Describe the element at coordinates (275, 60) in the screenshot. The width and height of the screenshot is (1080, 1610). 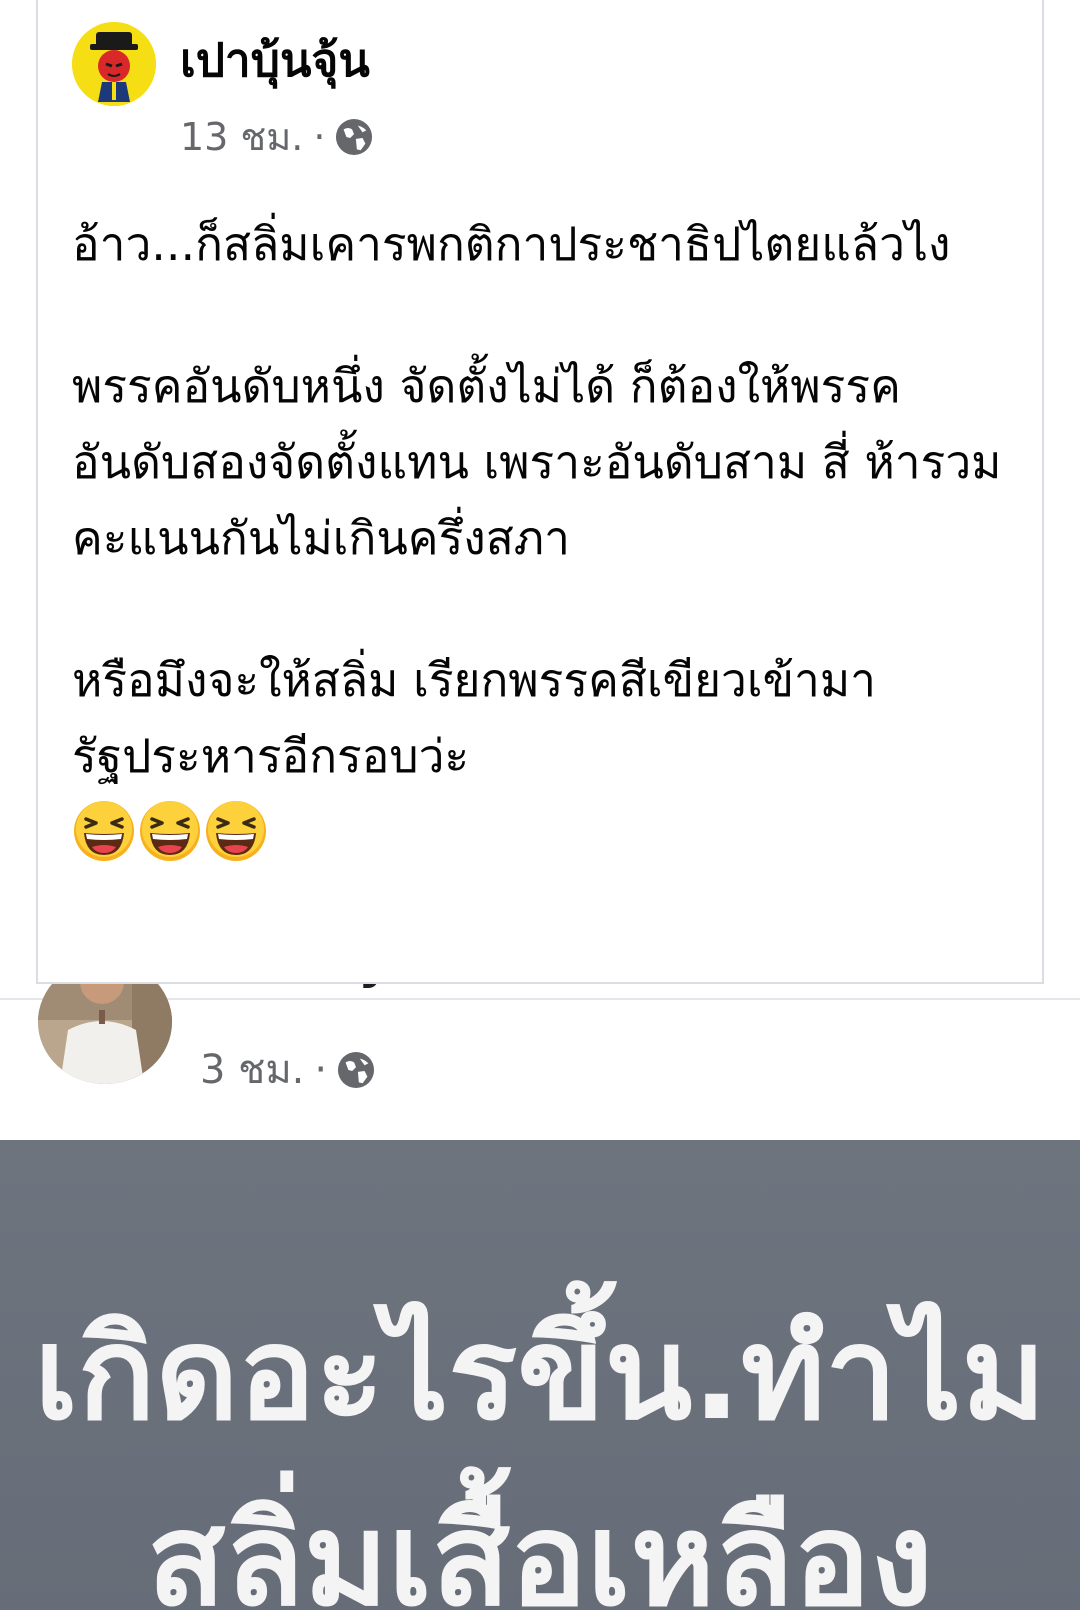
I see `author-name: เปาบุ้นจุ้น` at that location.